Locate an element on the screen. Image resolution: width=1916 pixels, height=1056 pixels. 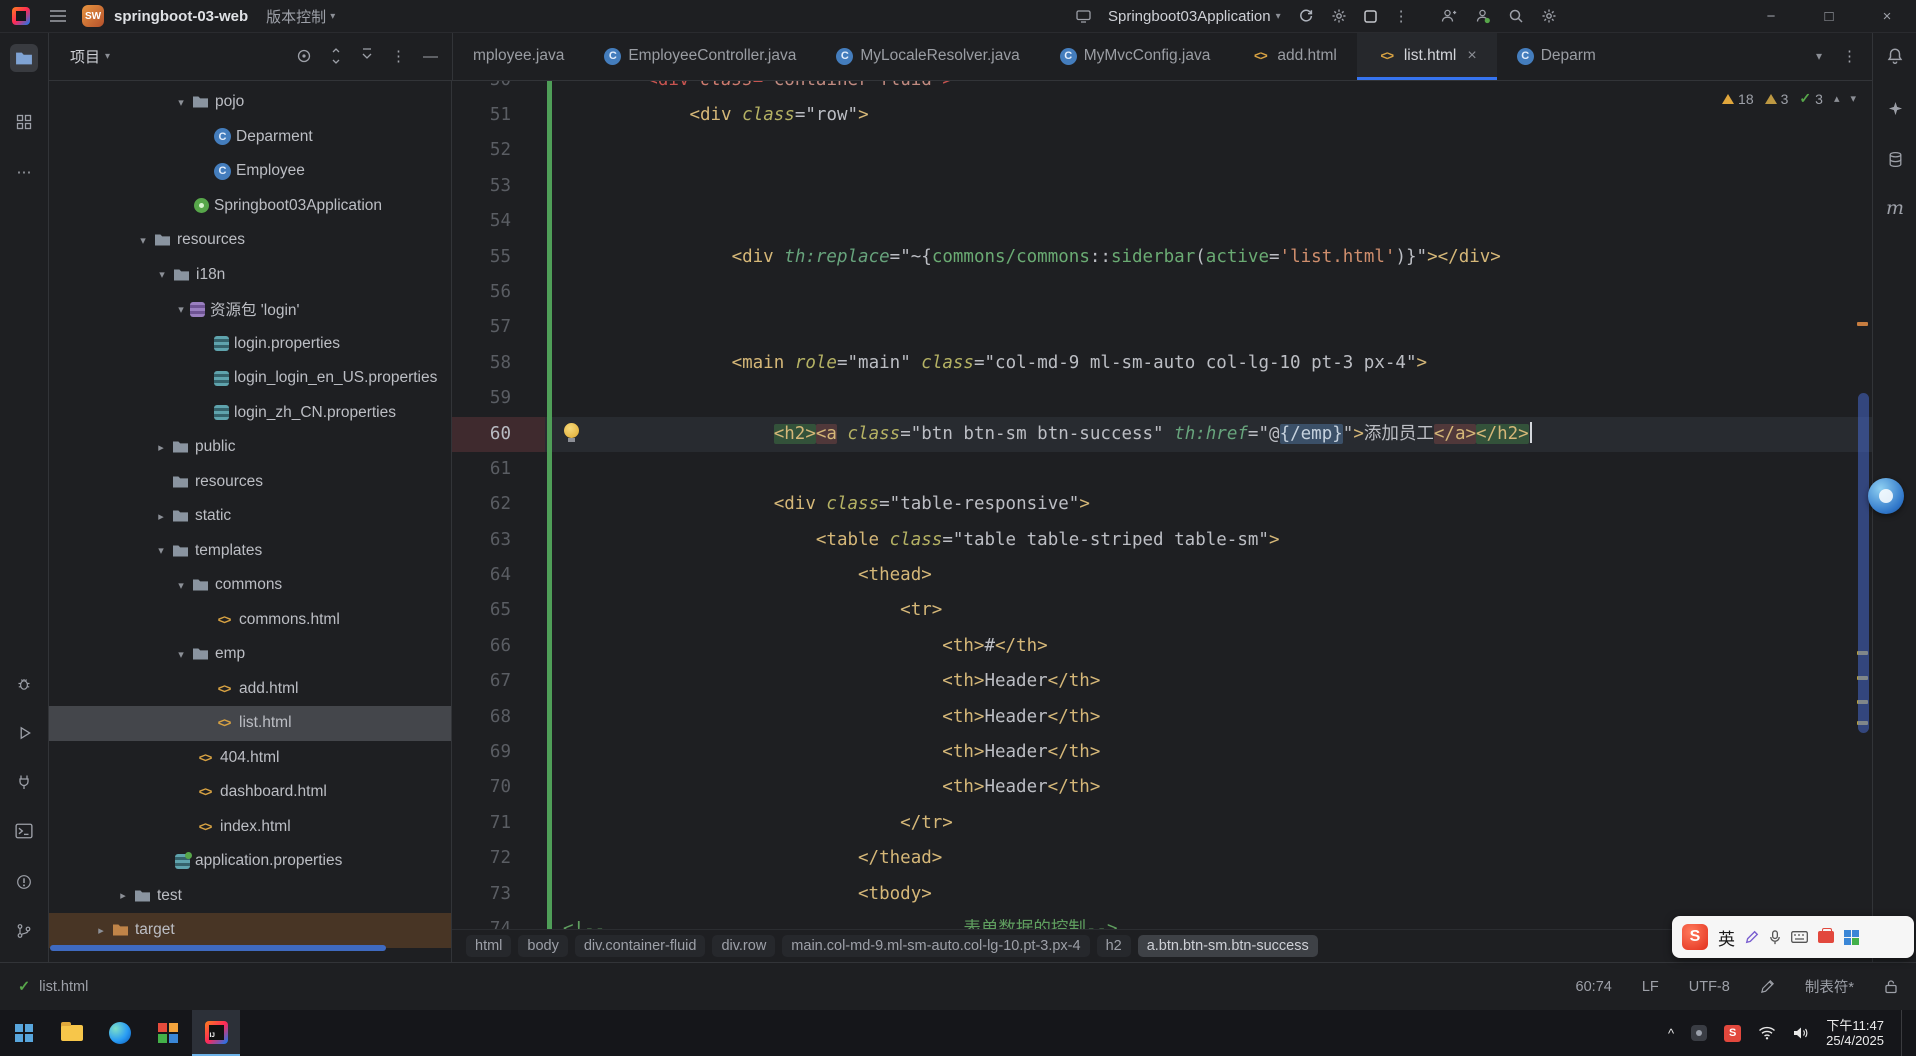
breadcrumb-item-a-btn-btn-sm-btn-success: a.btn.btn-sm.btn-success is located at coordinates (1227, 946).